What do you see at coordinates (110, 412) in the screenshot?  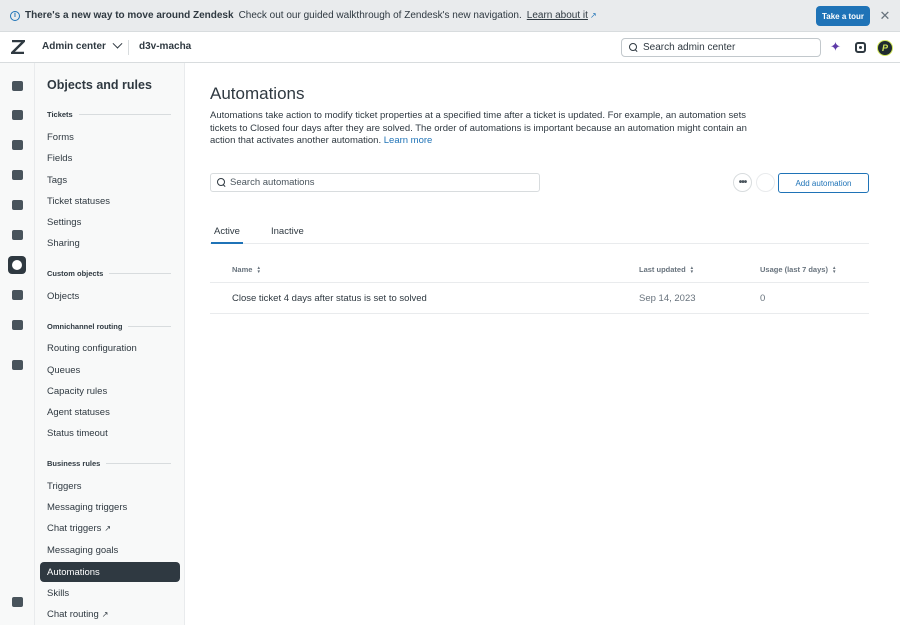 I see `sidebar-item-agent-statuses: Agent statuses` at bounding box center [110, 412].